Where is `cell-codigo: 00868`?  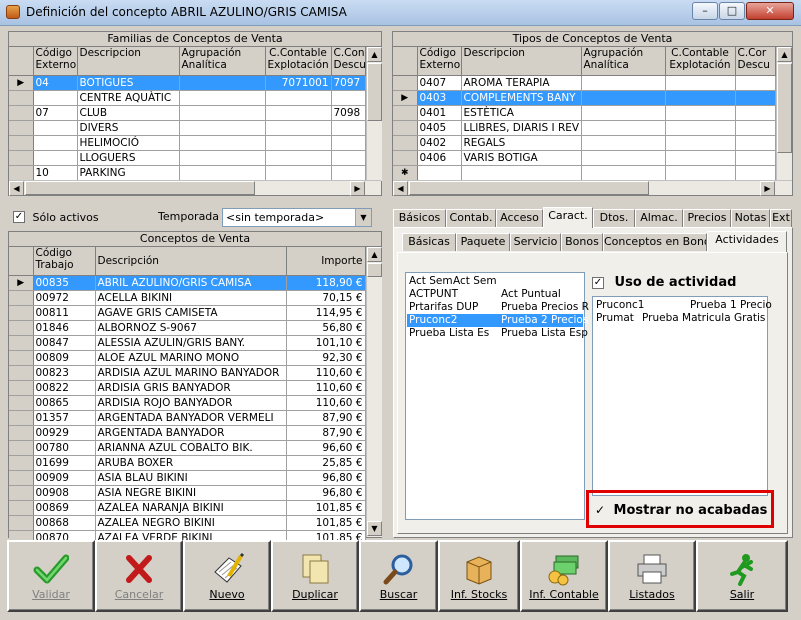 cell-codigo: 00868 is located at coordinates (64, 523).